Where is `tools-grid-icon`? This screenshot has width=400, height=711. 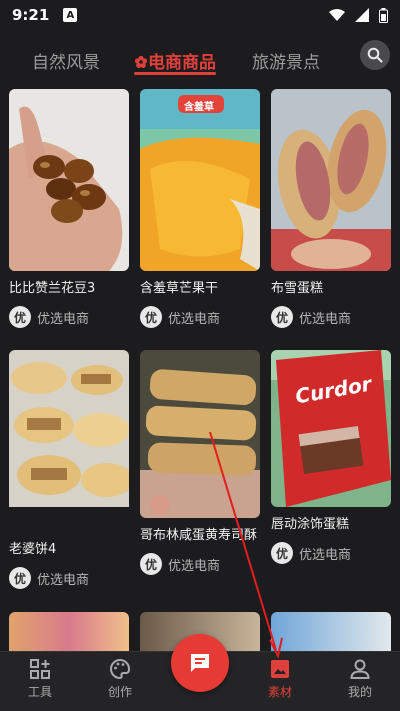 tools-grid-icon is located at coordinates (40, 669).